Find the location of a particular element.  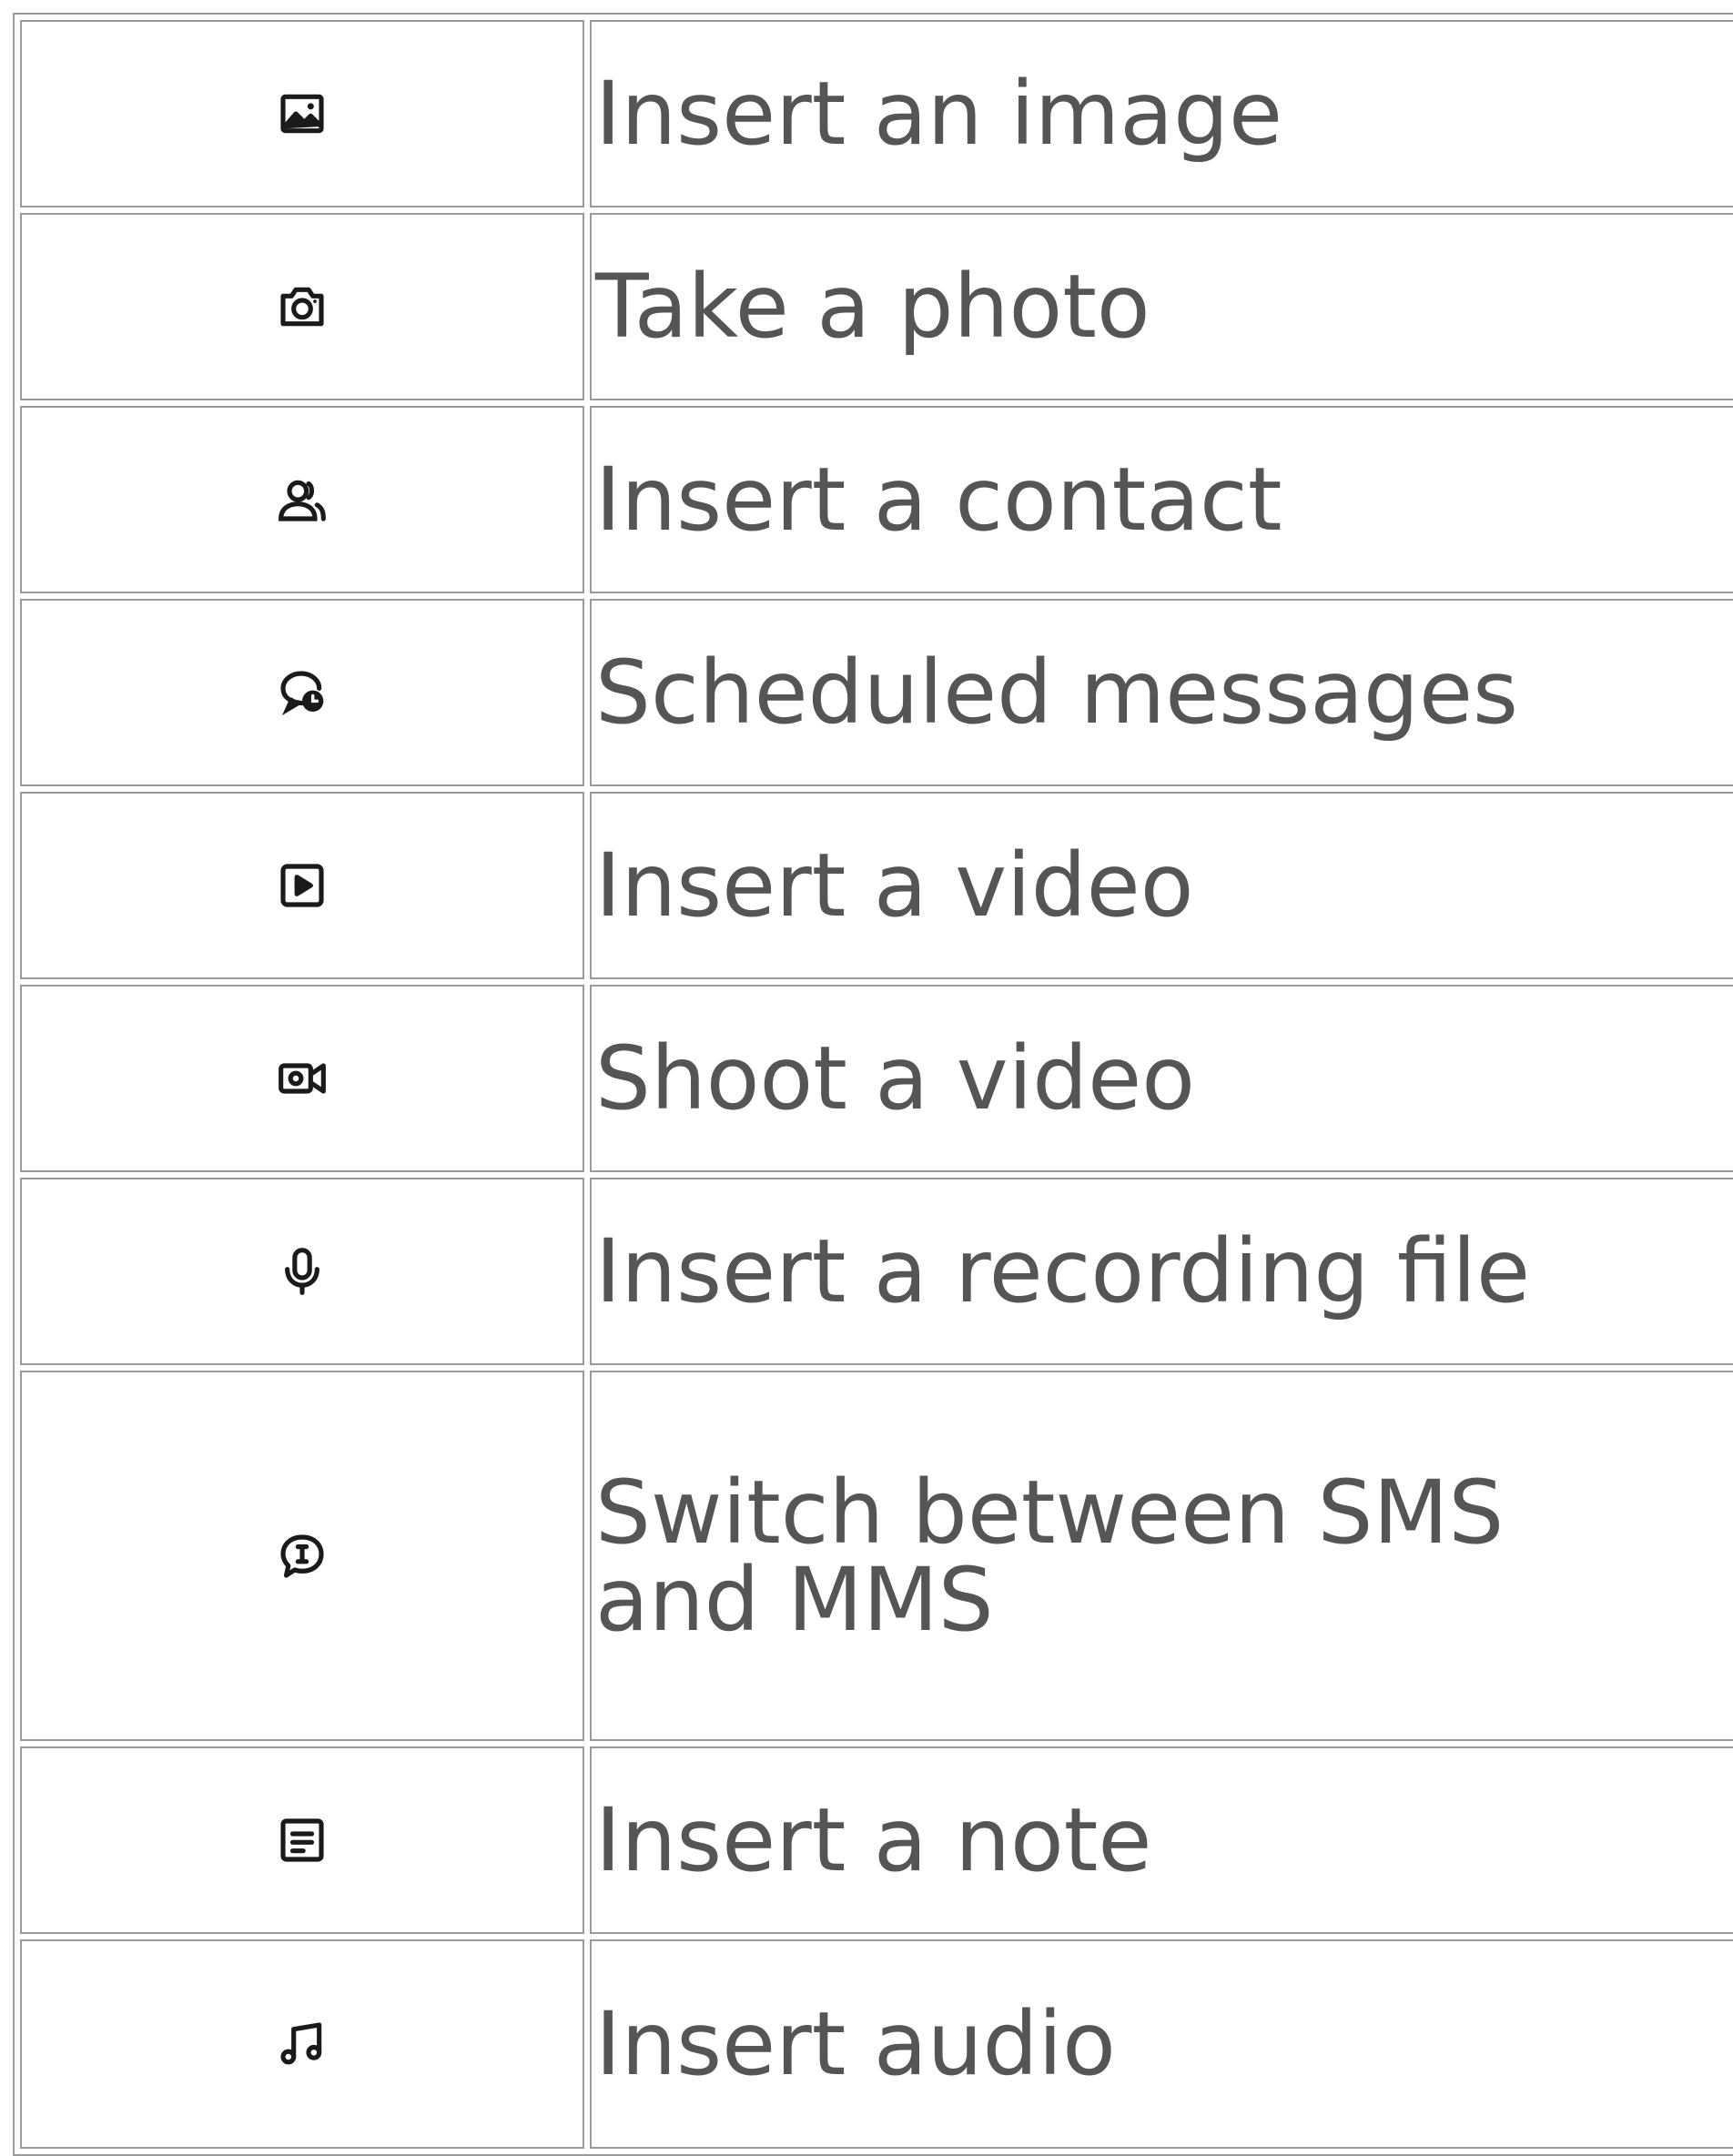

table-row: Insert a recording file is located at coordinates (876, 1271).